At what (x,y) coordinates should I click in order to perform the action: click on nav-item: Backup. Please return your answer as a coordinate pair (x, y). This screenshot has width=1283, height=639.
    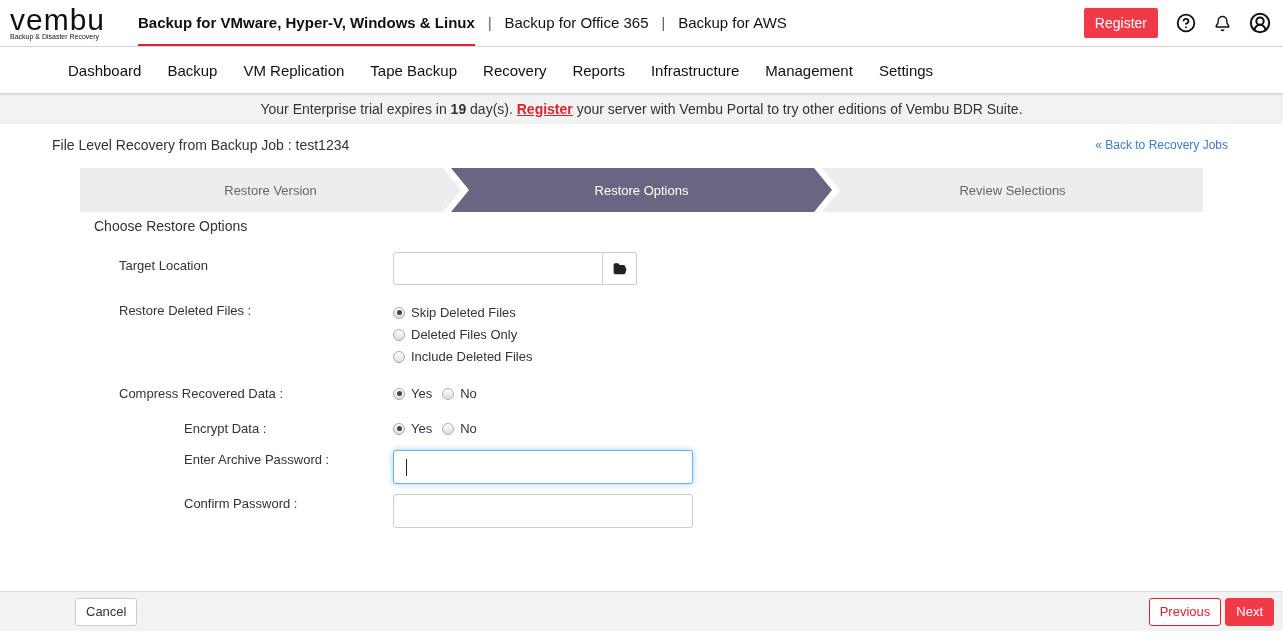
    Looking at the image, I should click on (192, 70).